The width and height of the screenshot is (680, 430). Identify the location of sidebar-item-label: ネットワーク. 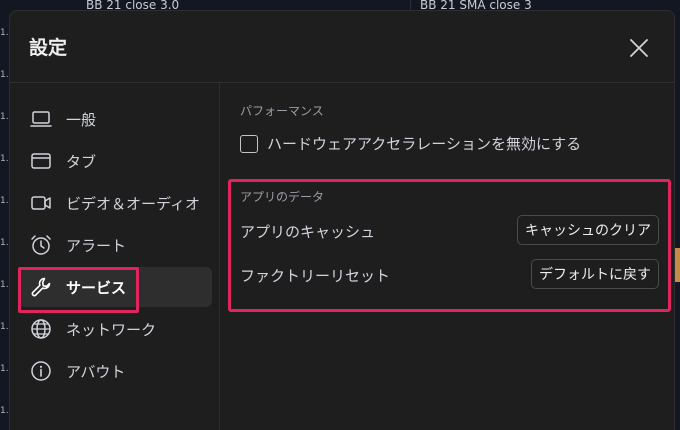
(111, 329).